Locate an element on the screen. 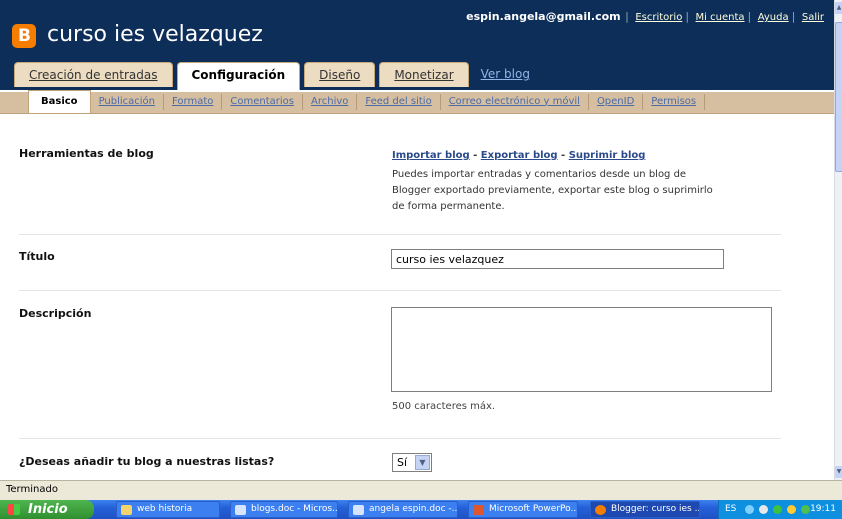 The width and height of the screenshot is (842, 519). listing-select: Sí ▼ is located at coordinates (412, 462).